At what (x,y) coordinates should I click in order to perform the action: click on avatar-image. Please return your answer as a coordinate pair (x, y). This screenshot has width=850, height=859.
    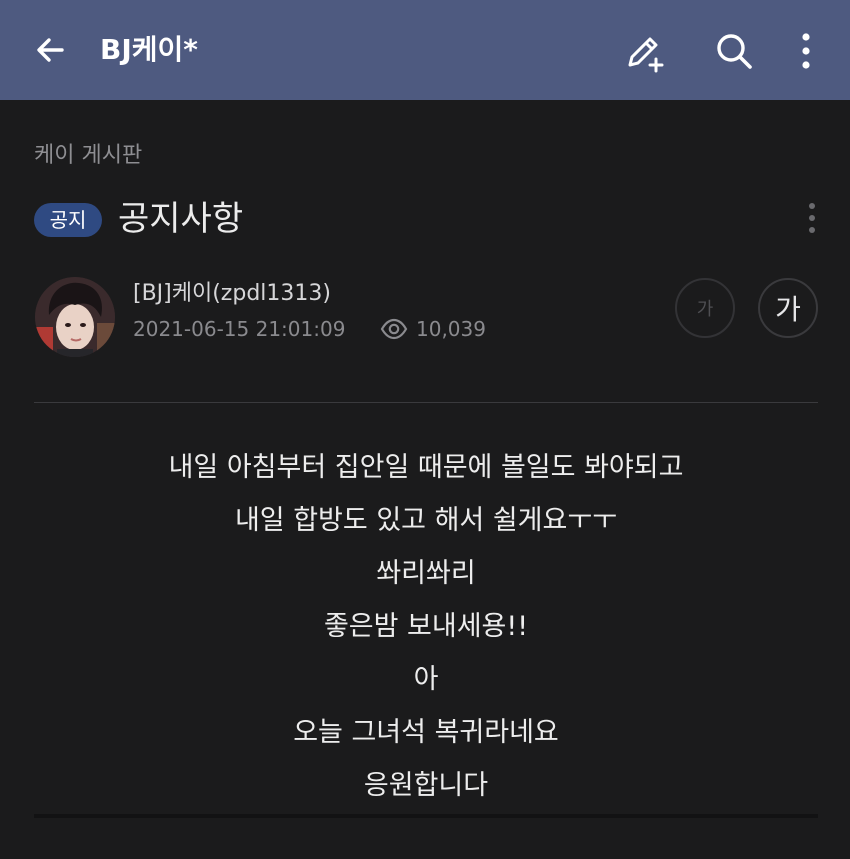
    Looking at the image, I should click on (75, 317).